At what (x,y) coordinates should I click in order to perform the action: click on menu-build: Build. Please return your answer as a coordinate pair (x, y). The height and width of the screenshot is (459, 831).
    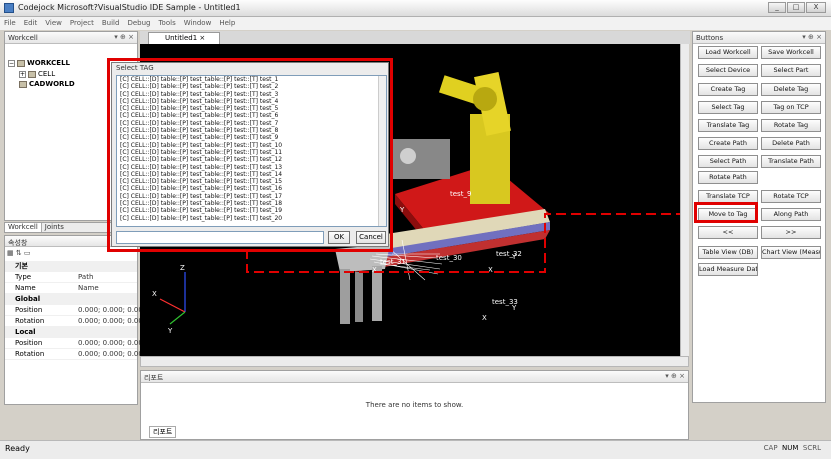
    Looking at the image, I should click on (111, 23).